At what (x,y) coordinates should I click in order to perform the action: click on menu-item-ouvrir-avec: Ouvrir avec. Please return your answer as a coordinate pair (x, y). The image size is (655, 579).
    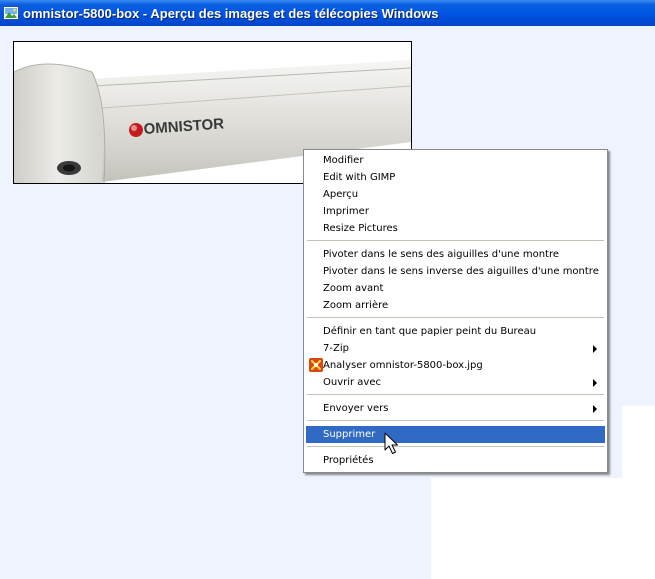
    Looking at the image, I should click on (455, 382).